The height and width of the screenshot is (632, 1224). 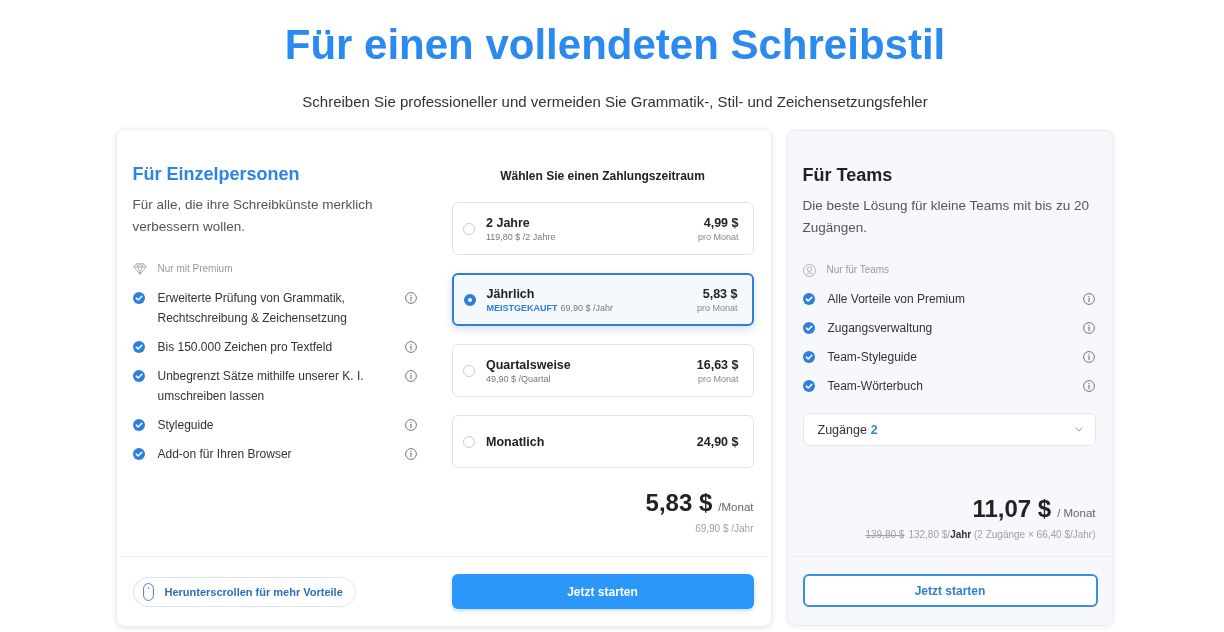 I want to click on scroll-hint-button: Herunterscrollen für mehr Vorteile, so click(x=244, y=591).